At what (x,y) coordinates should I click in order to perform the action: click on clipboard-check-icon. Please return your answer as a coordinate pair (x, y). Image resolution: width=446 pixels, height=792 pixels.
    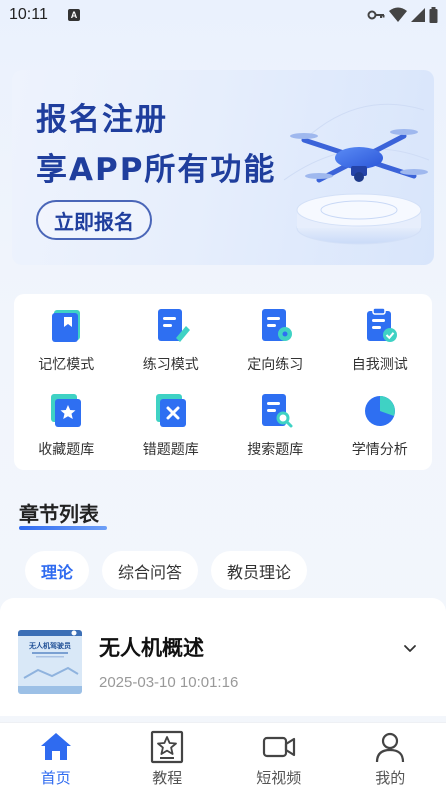
    Looking at the image, I should click on (381, 324).